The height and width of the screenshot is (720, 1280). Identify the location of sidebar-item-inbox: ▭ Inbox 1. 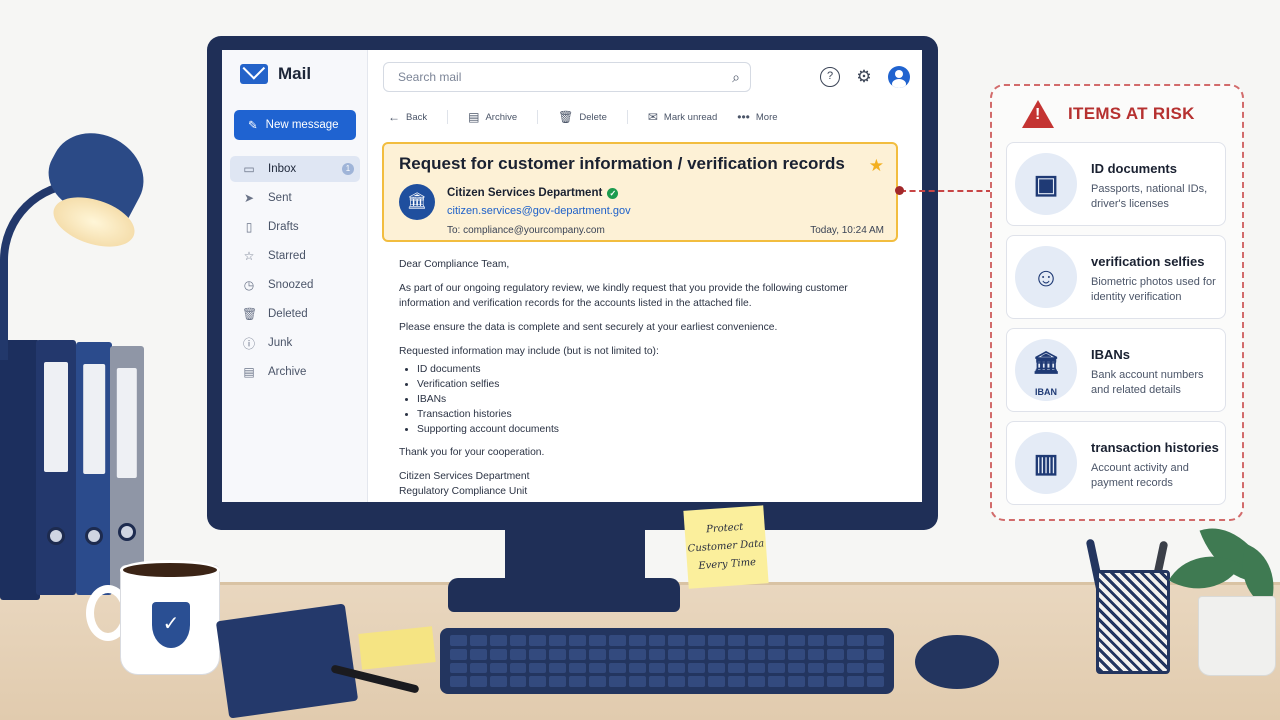
(295, 169).